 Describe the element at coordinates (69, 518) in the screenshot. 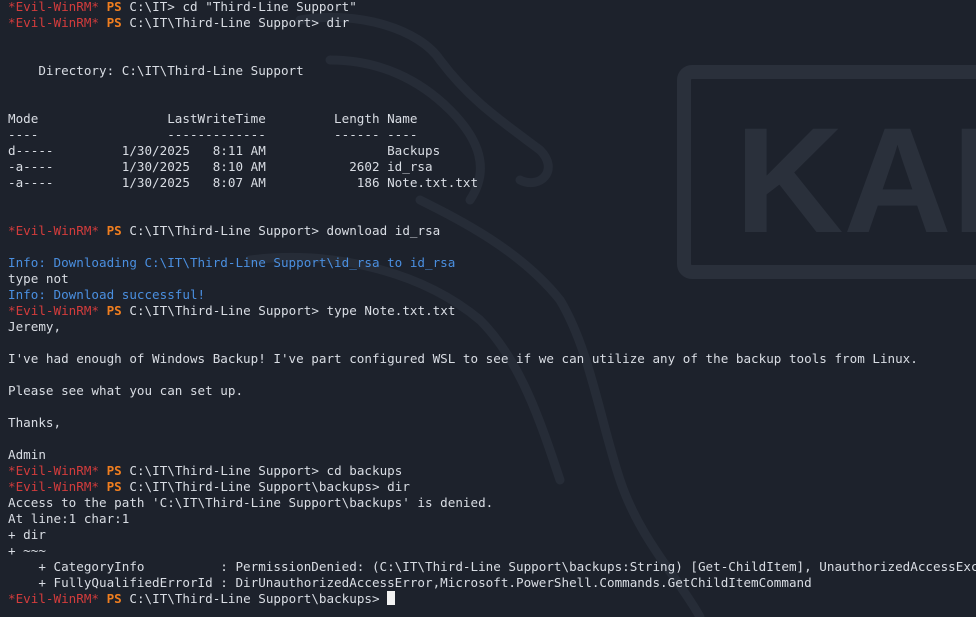

I see `output-text: At line:1 char:1` at that location.